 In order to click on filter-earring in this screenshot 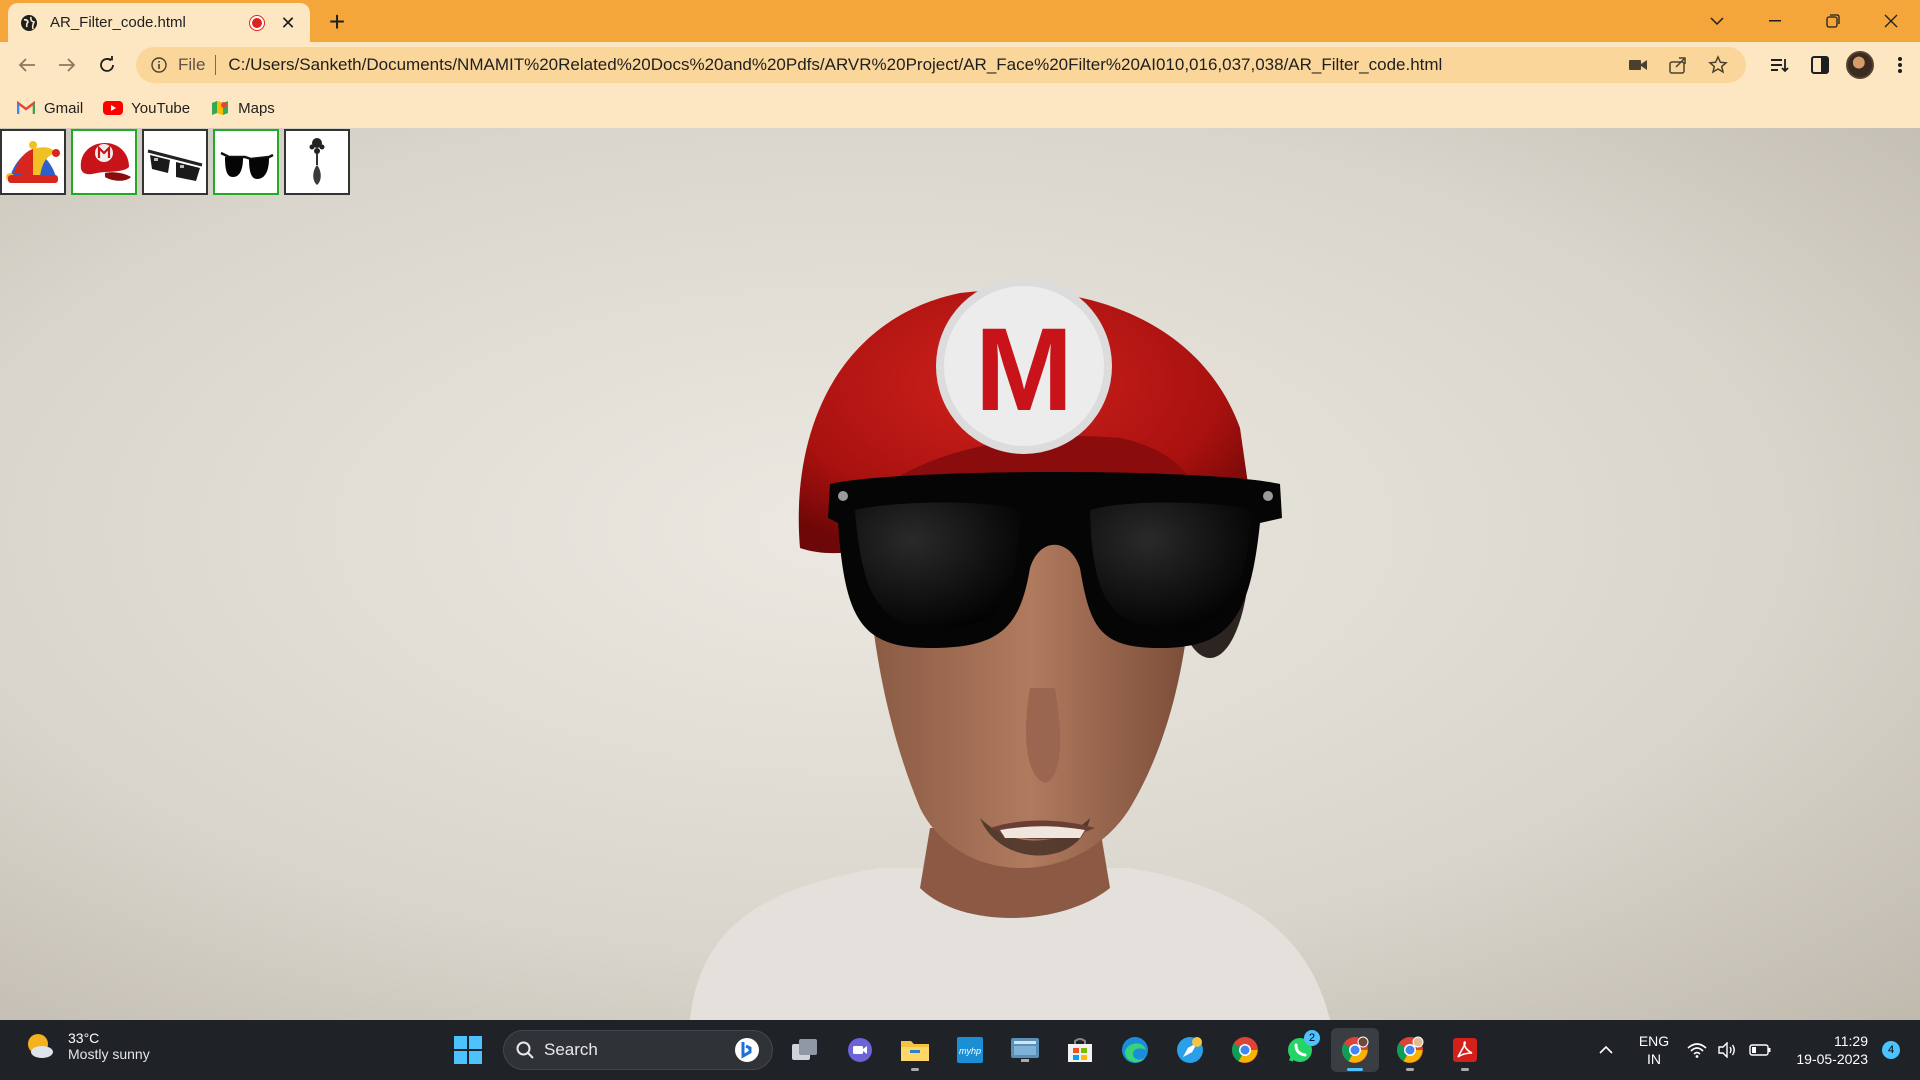, I will do `click(317, 162)`.